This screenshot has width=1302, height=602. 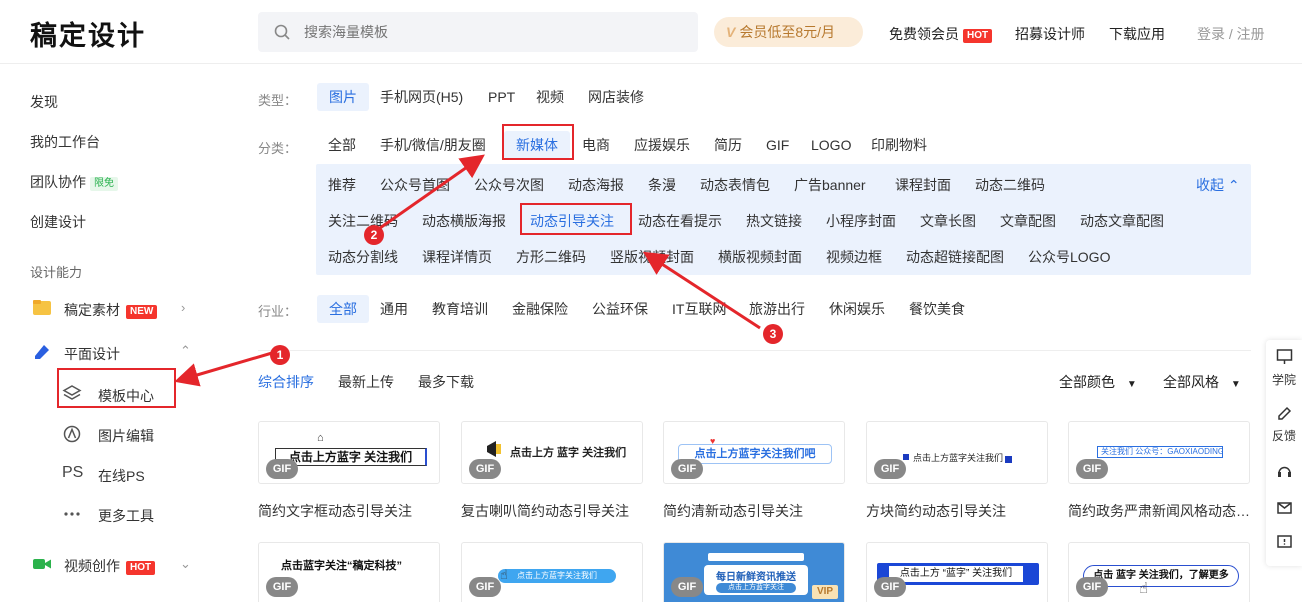 I want to click on annotation-number: 1, so click(x=280, y=355).